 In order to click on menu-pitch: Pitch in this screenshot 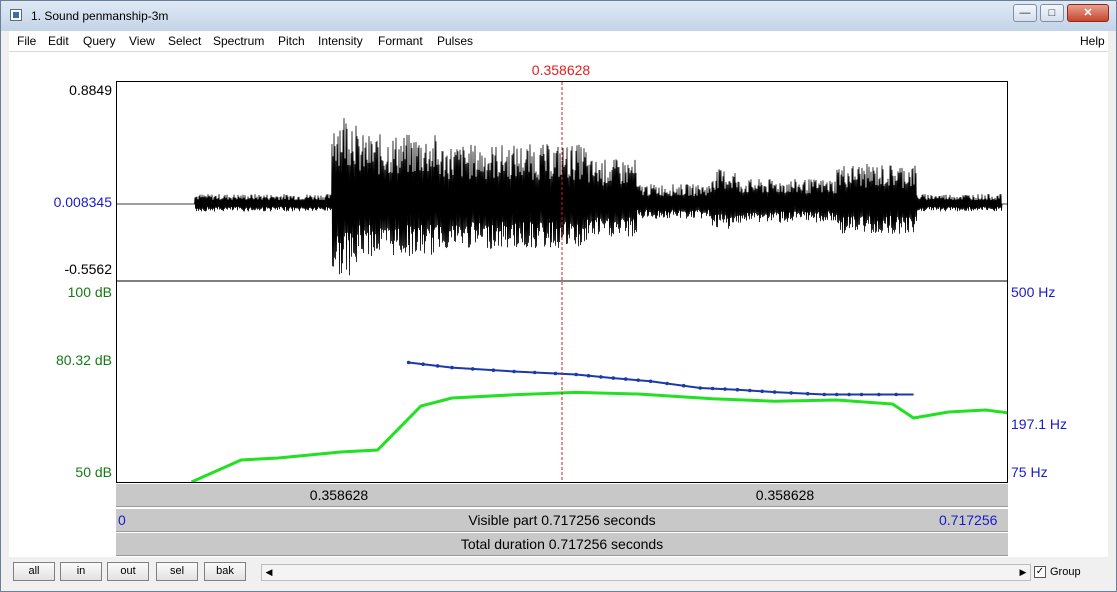, I will do `click(291, 41)`.